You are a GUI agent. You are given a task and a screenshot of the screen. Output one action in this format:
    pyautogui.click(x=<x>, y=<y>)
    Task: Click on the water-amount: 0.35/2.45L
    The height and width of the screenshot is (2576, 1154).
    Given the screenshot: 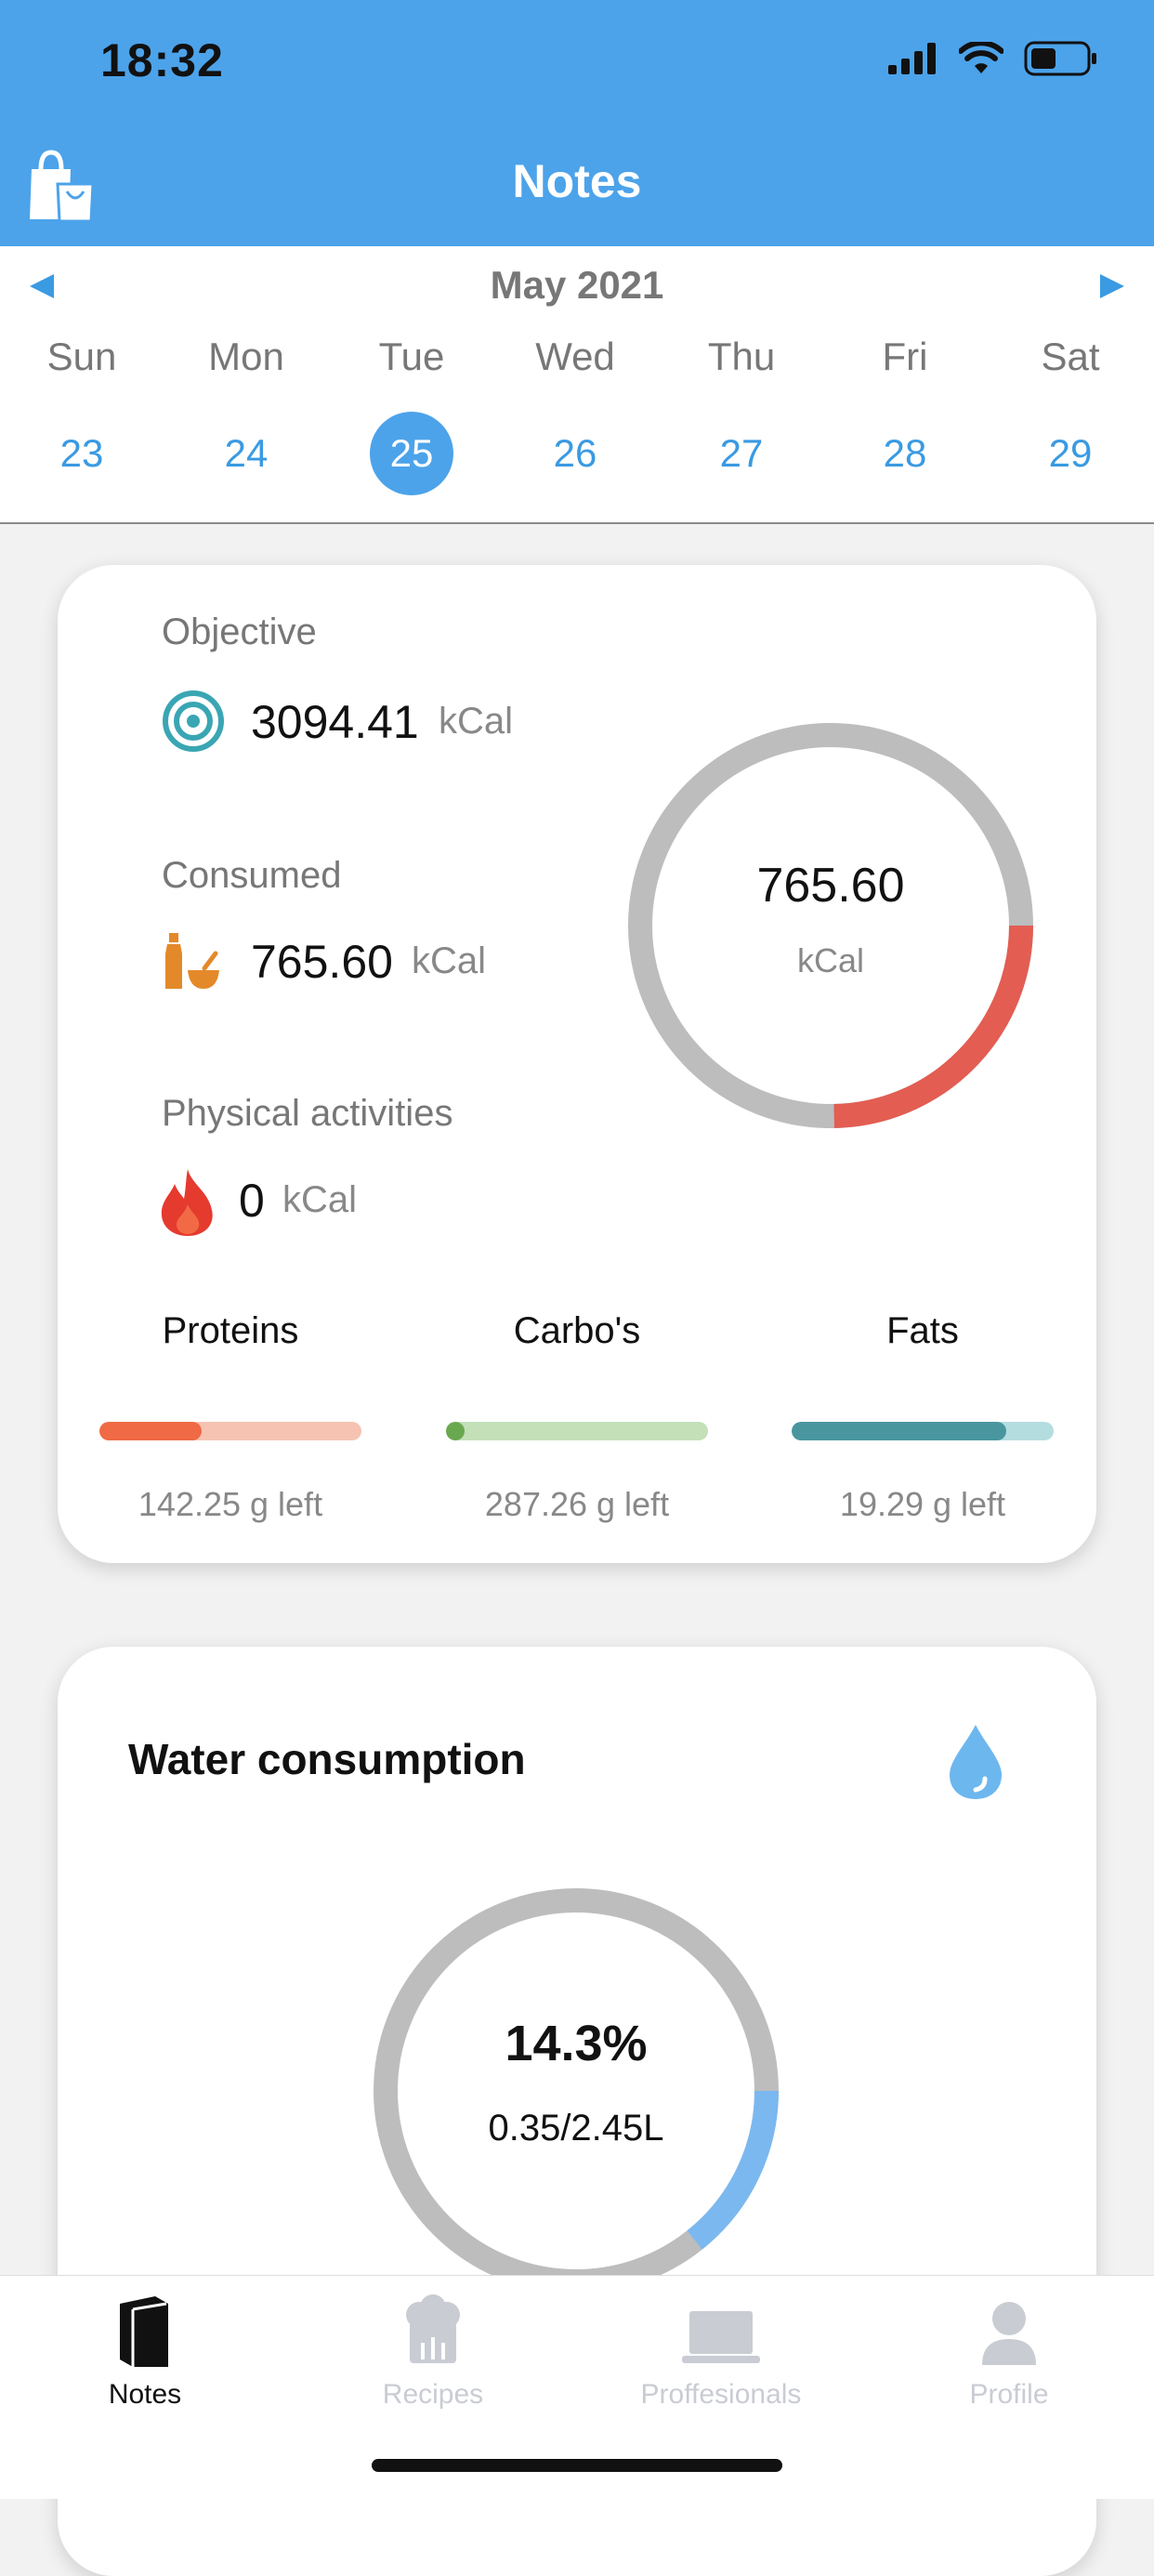 What is the action you would take?
    pyautogui.click(x=576, y=2128)
    